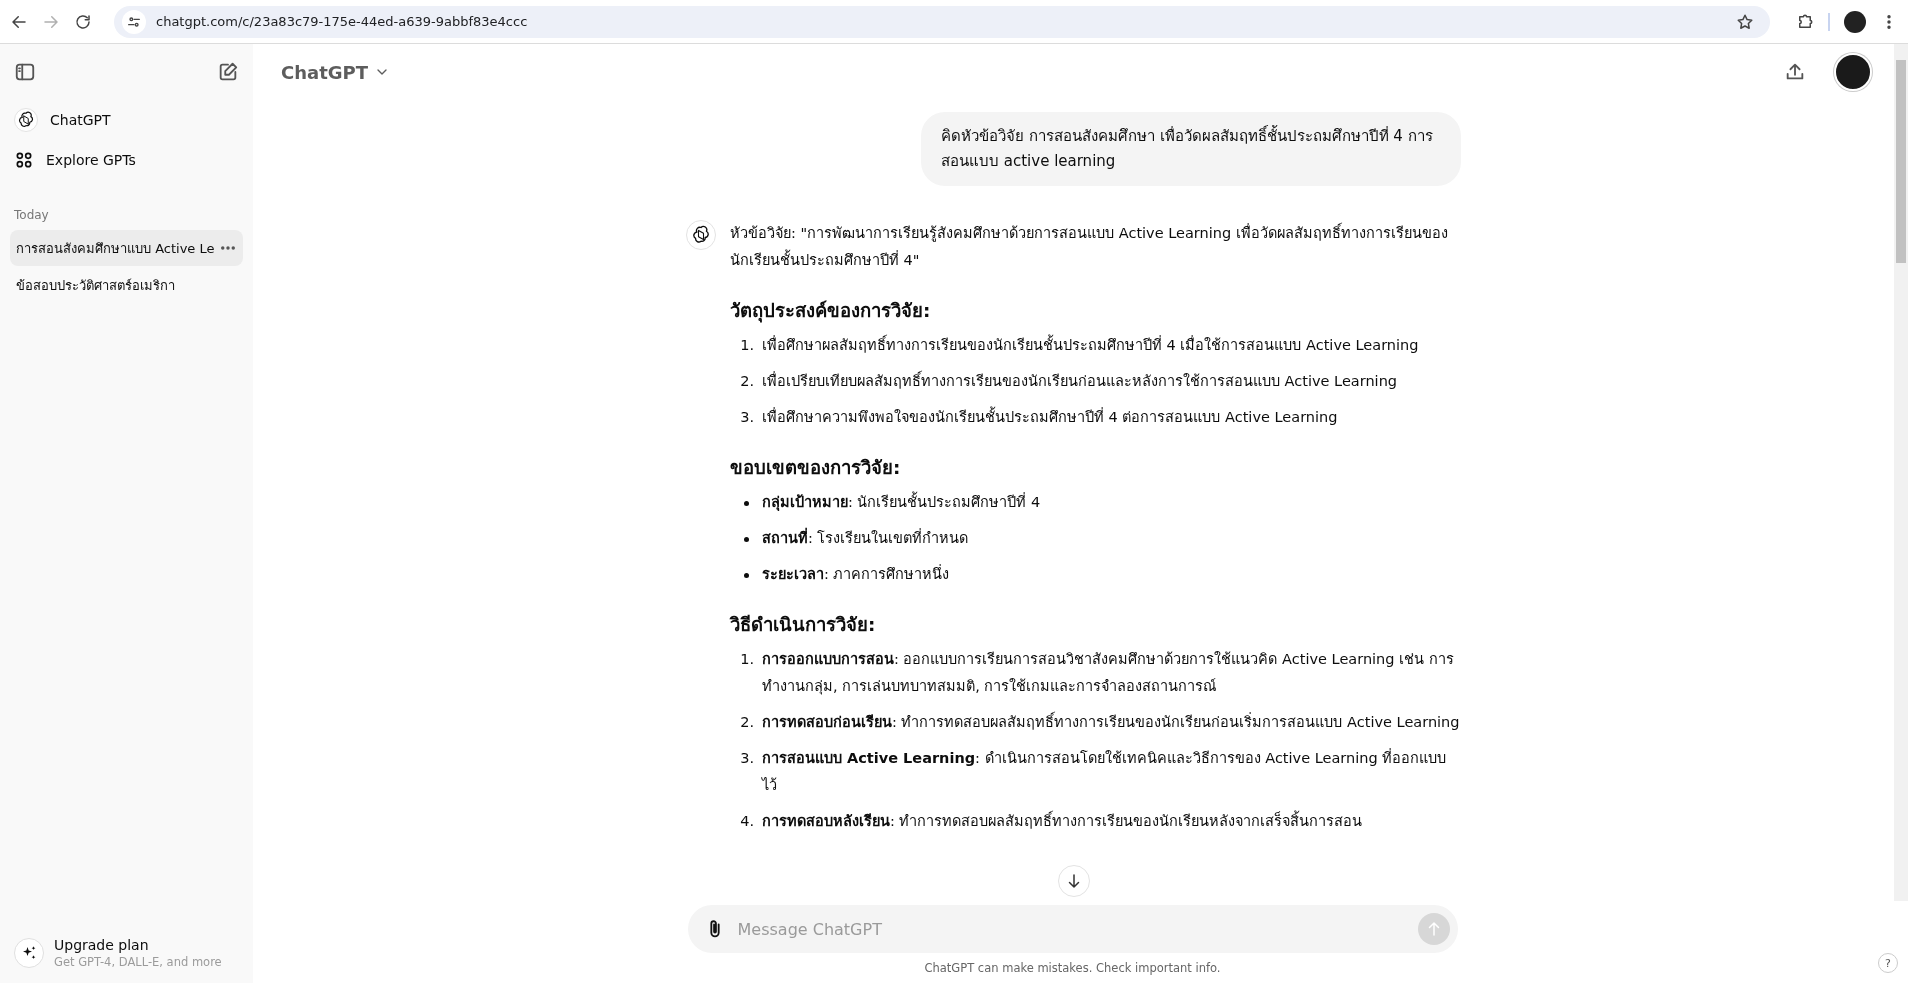  What do you see at coordinates (1805, 21) in the screenshot?
I see `puzzle-icon` at bounding box center [1805, 21].